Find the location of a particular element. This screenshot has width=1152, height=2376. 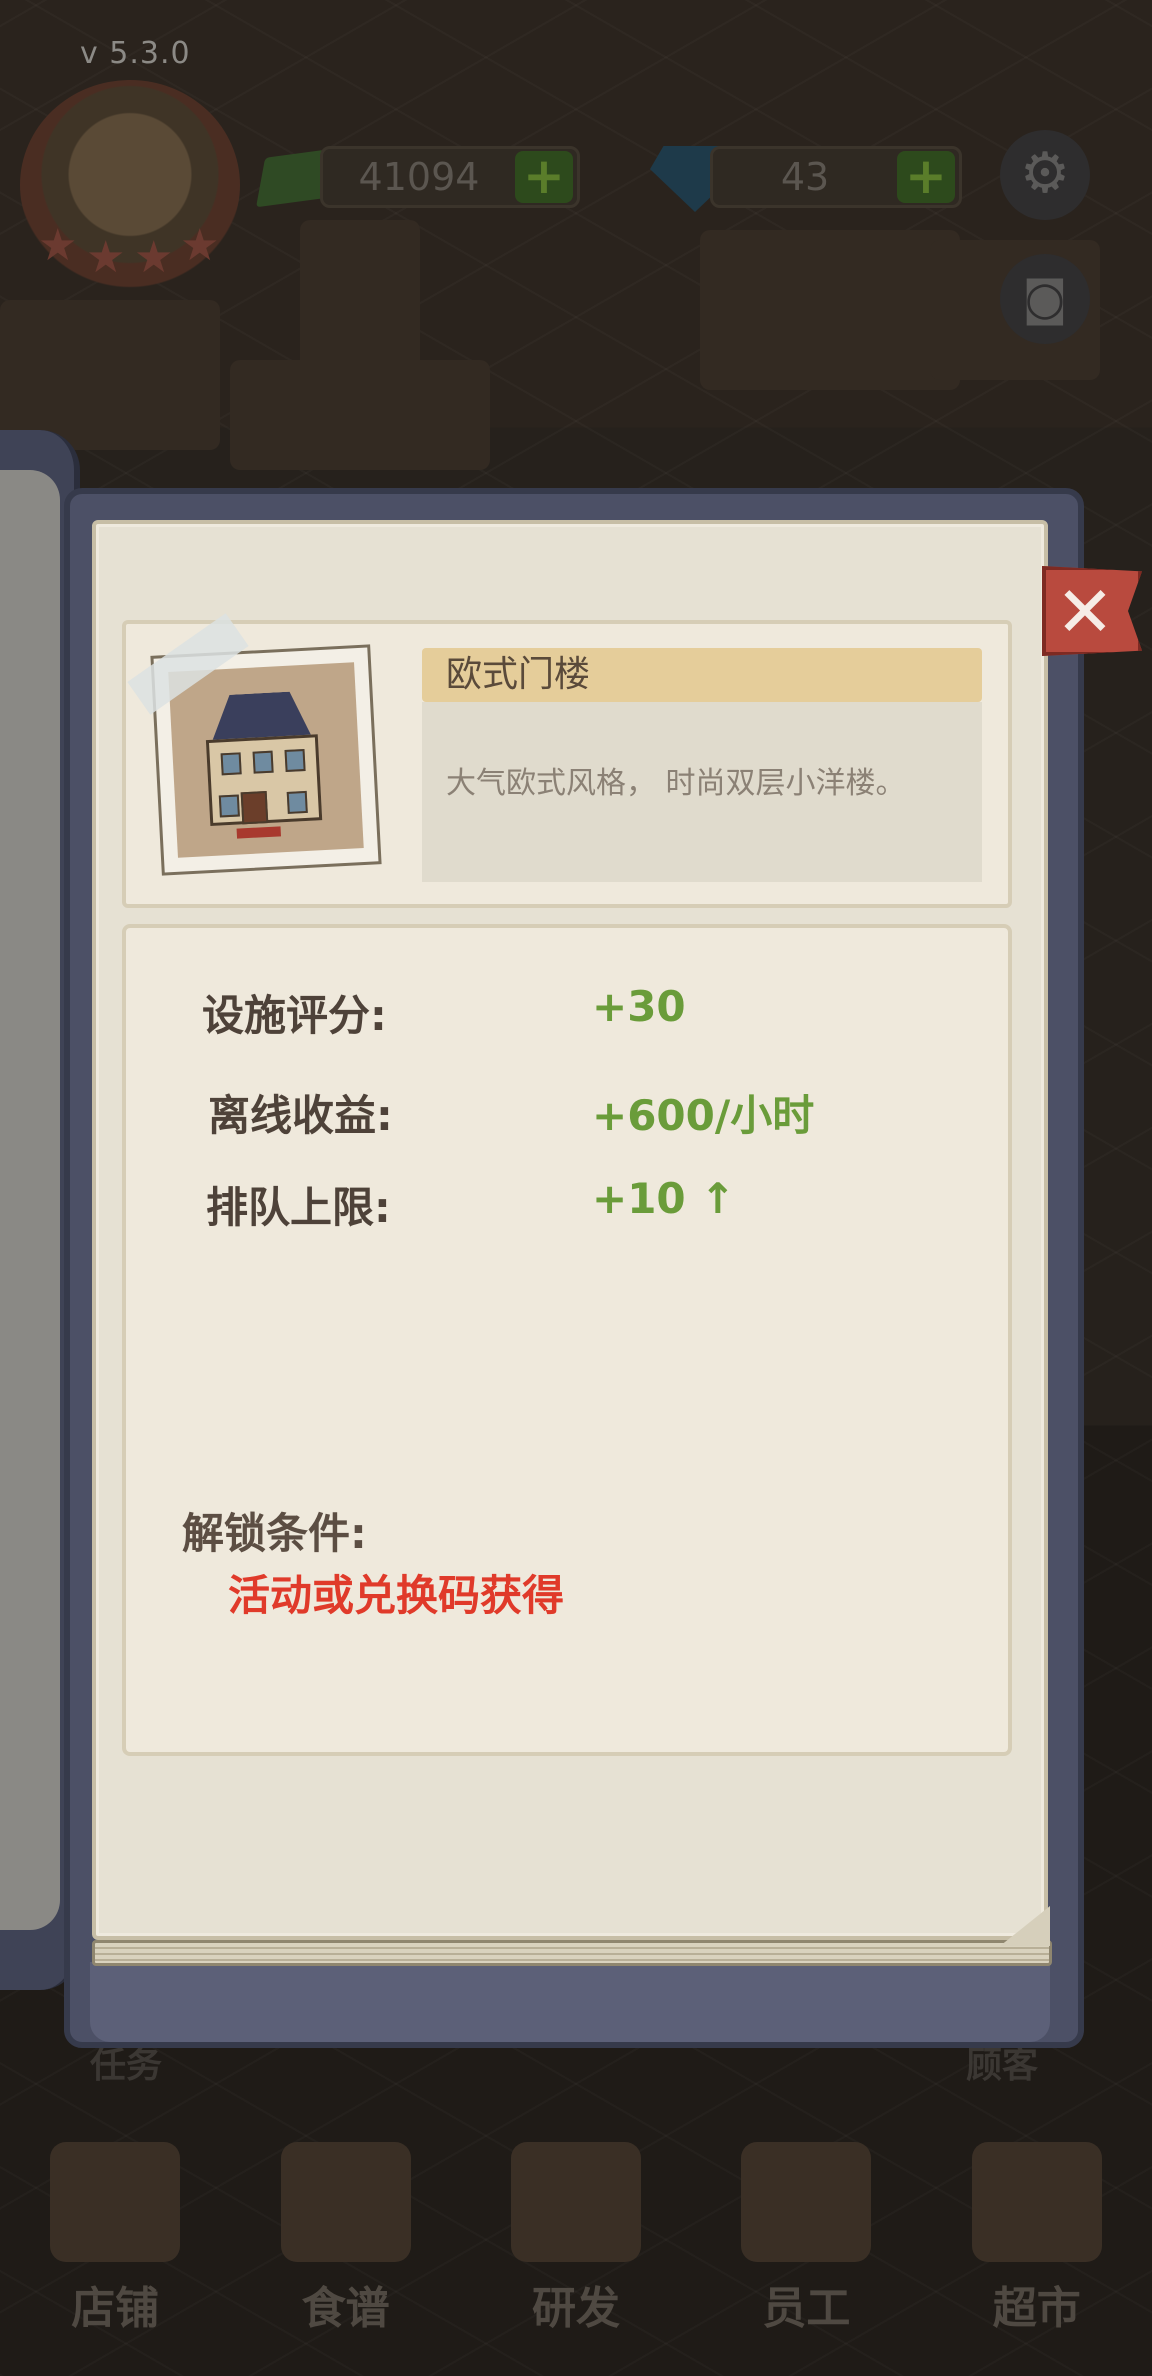

item-description: 大气欧式风格， 时尚双层小洋楼。 is located at coordinates (702, 792).